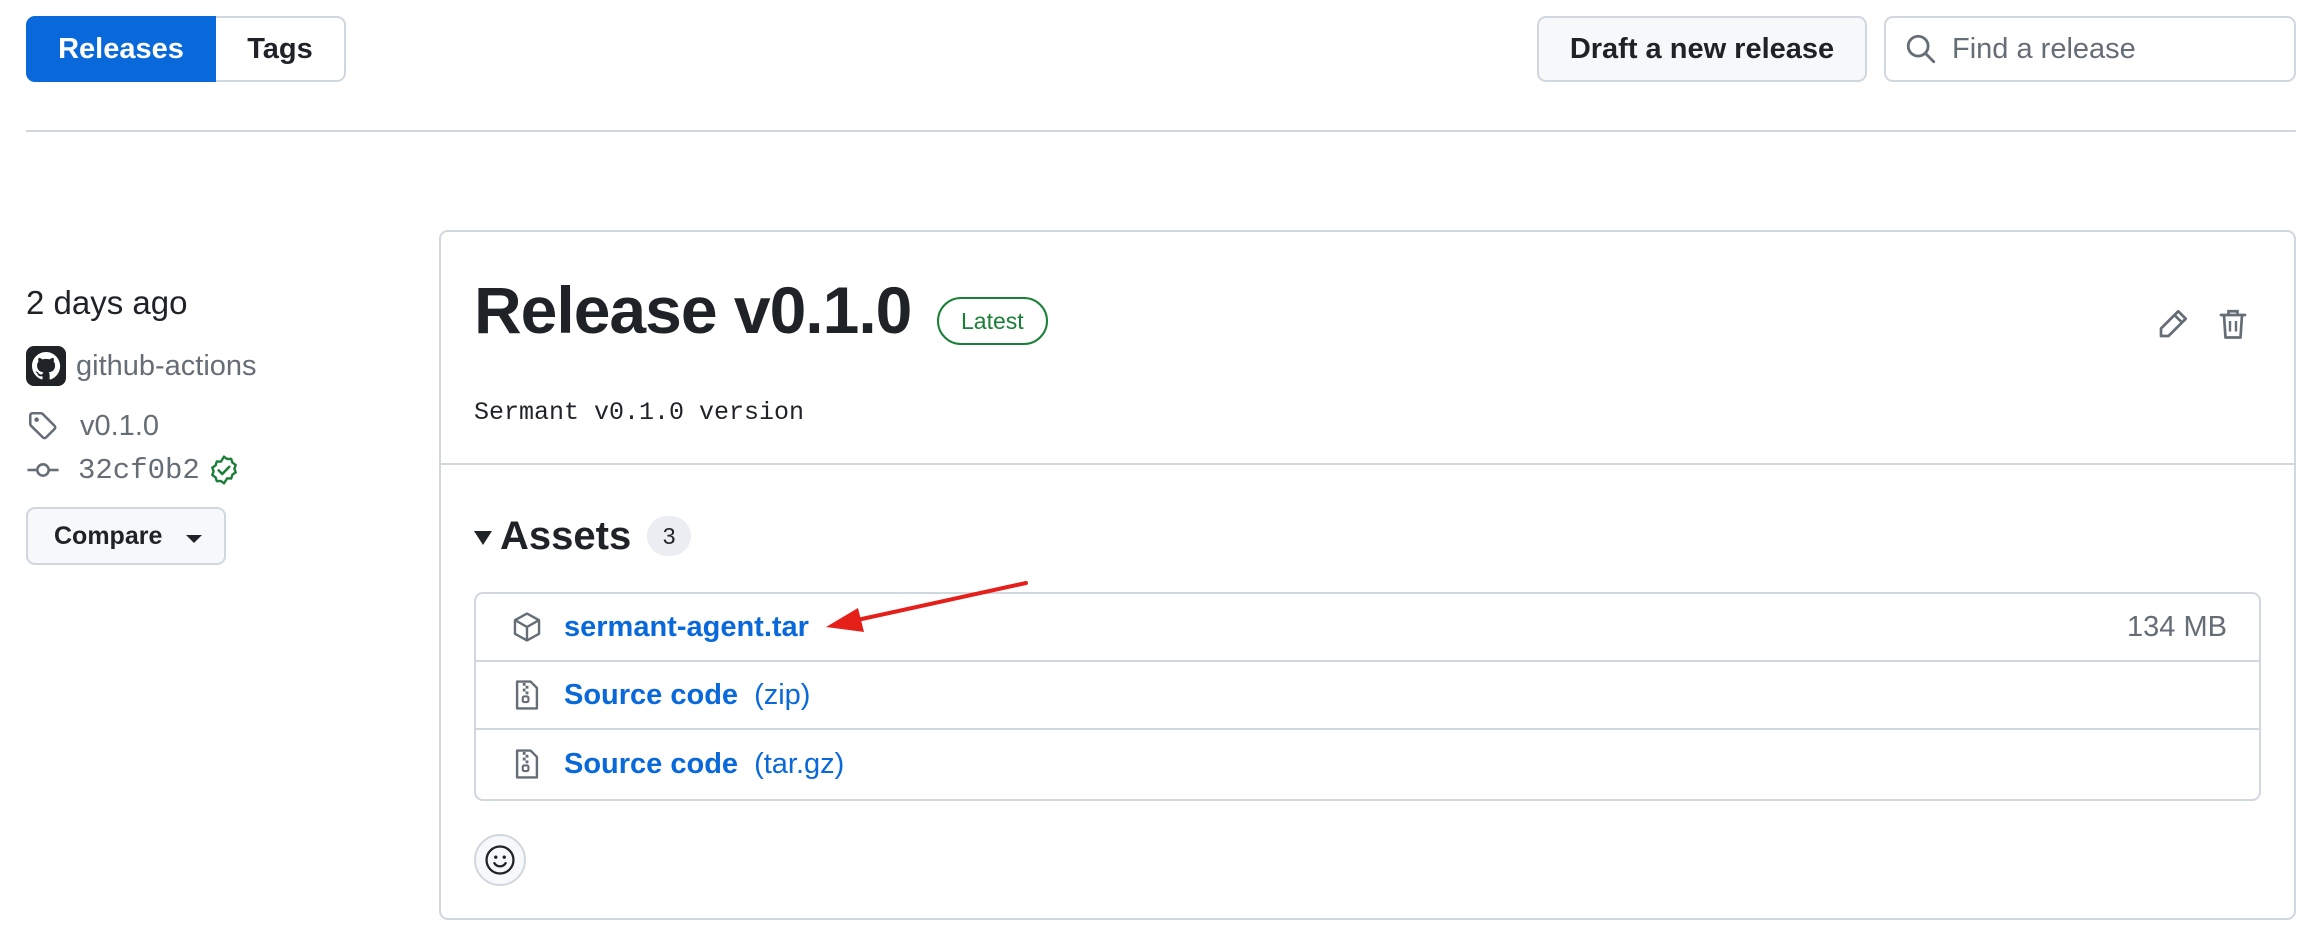 The width and height of the screenshot is (2312, 938). I want to click on asset-row: Source code (tar.gz), so click(1367, 764).